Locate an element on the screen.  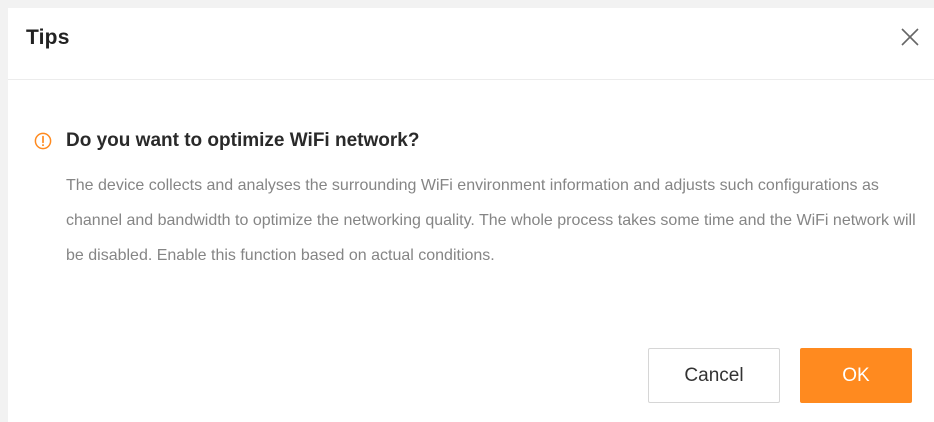
close-button is located at coordinates (910, 37).